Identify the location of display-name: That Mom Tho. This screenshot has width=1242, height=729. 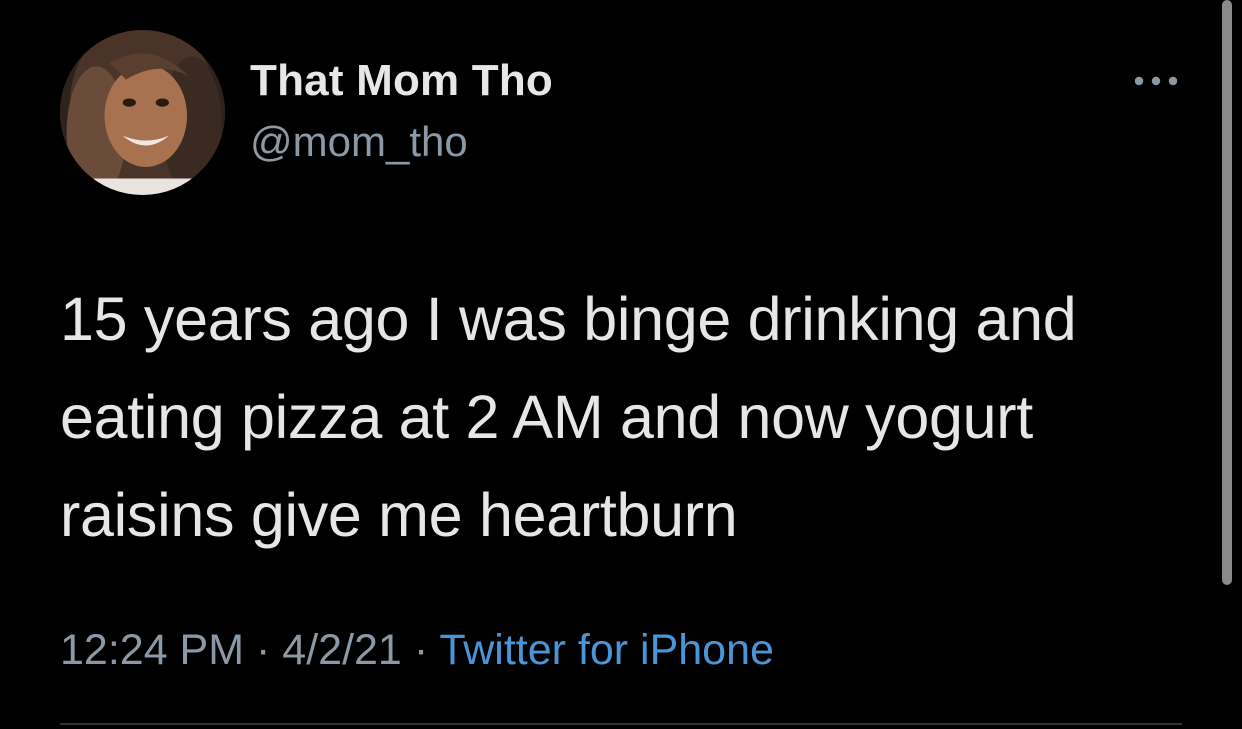
(401, 81).